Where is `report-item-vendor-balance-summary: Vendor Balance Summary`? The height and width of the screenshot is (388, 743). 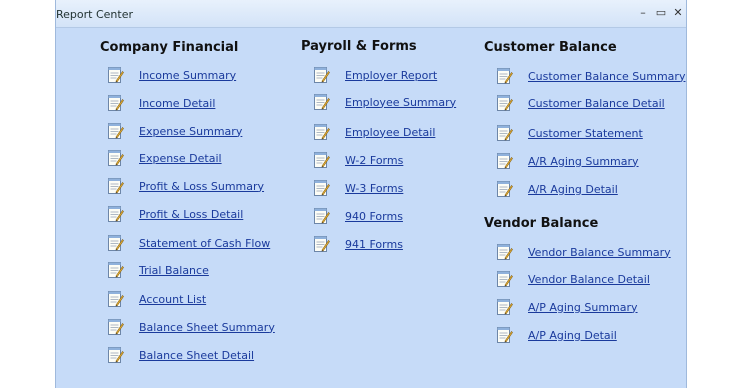
report-item-vendor-balance-summary: Vendor Balance Summary is located at coordinates (583, 252).